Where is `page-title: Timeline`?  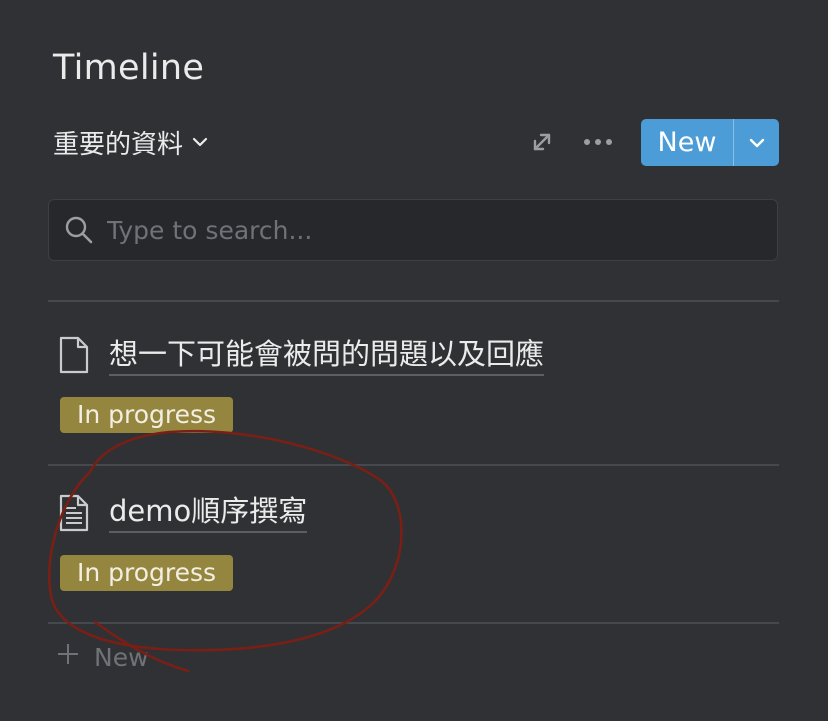
page-title: Timeline is located at coordinates (129, 68).